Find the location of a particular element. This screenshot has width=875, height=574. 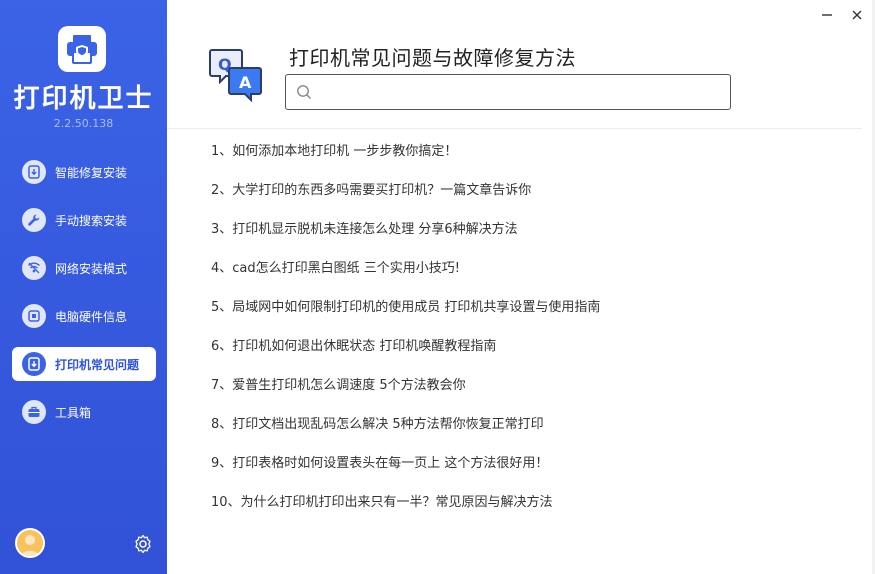

avatar is located at coordinates (30, 543).